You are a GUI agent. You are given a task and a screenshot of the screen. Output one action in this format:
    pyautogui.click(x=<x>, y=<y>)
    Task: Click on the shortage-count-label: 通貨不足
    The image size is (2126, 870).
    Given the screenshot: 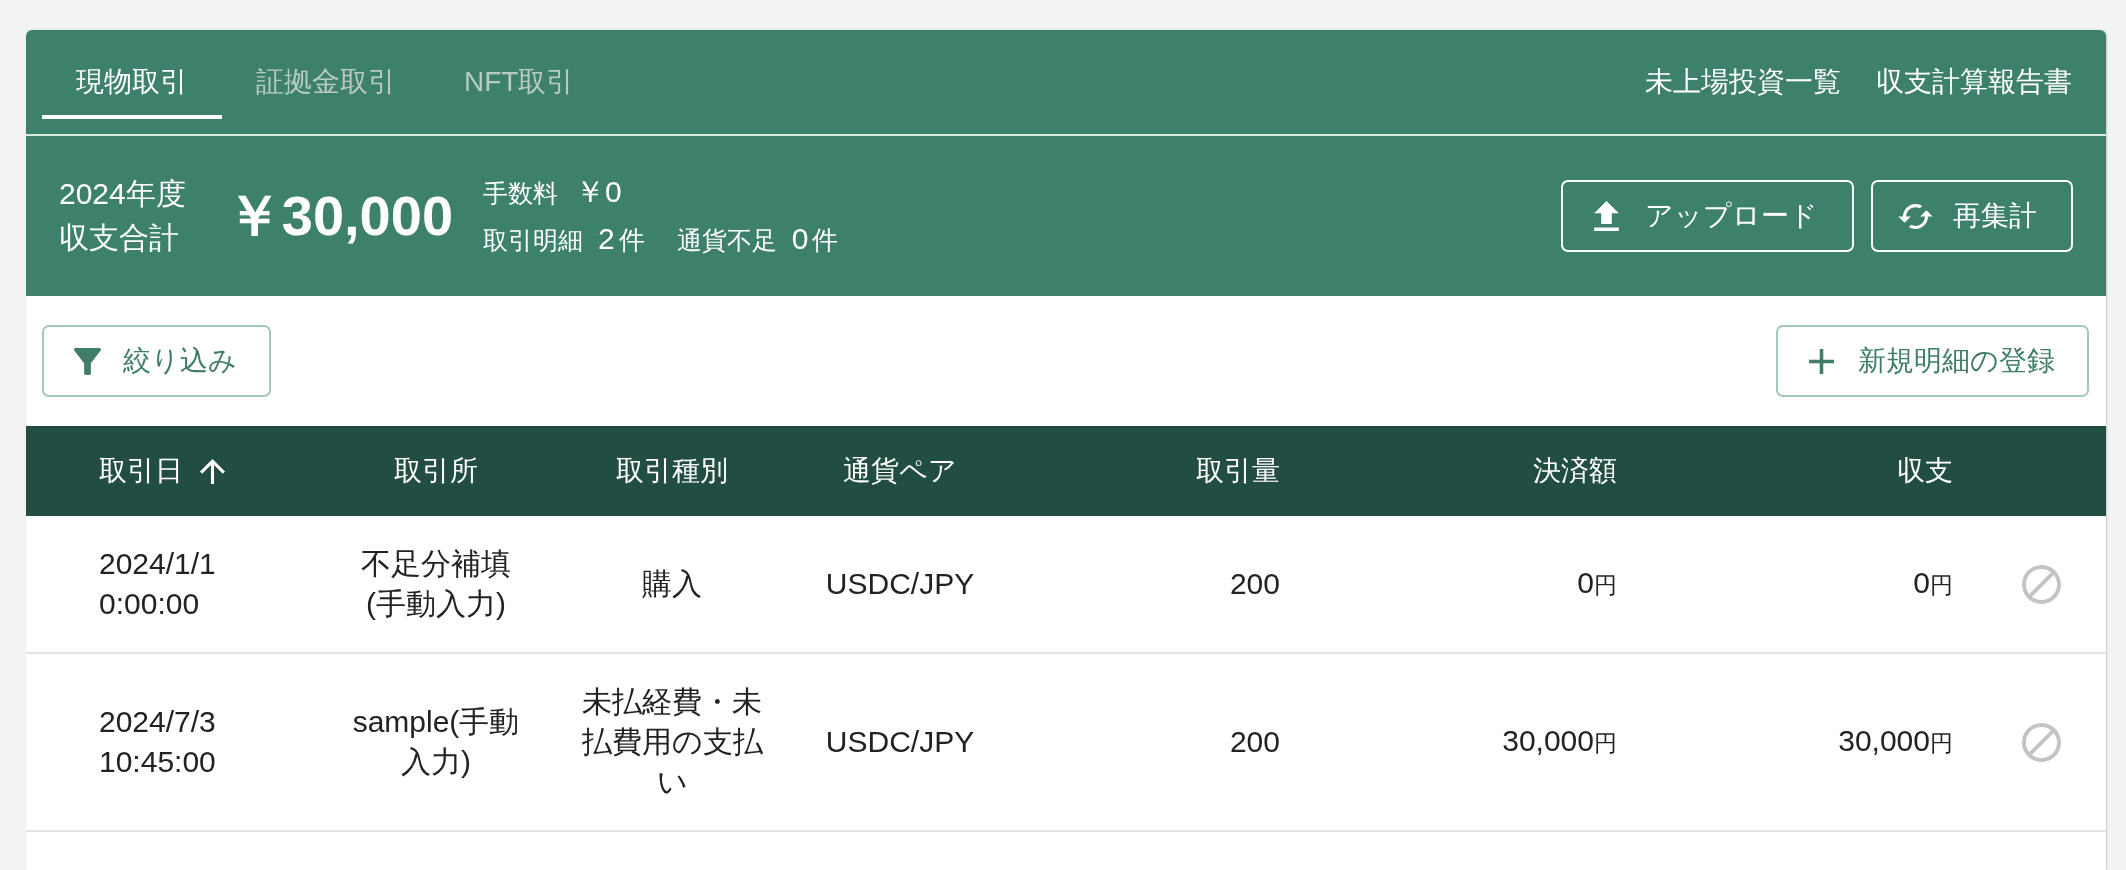 What is the action you would take?
    pyautogui.click(x=726, y=240)
    